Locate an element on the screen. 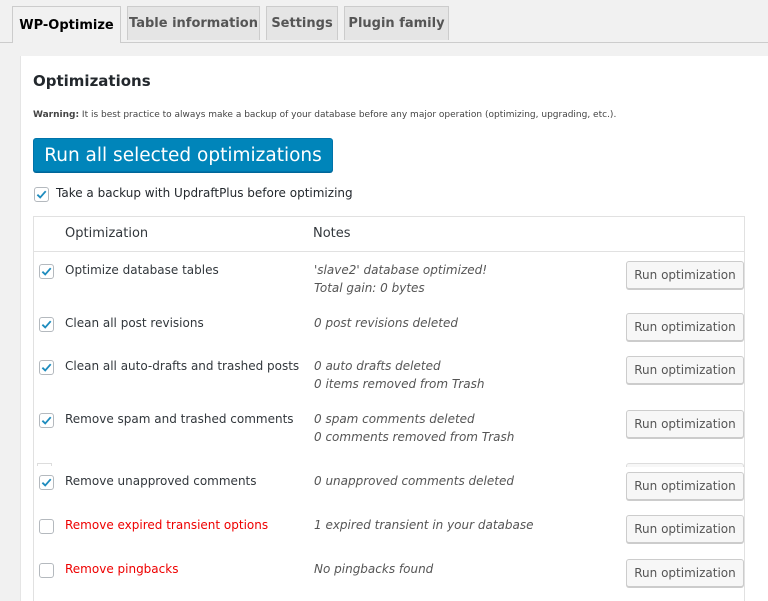 This screenshot has width=768, height=601. hidden-row-button is located at coordinates (685, 465).